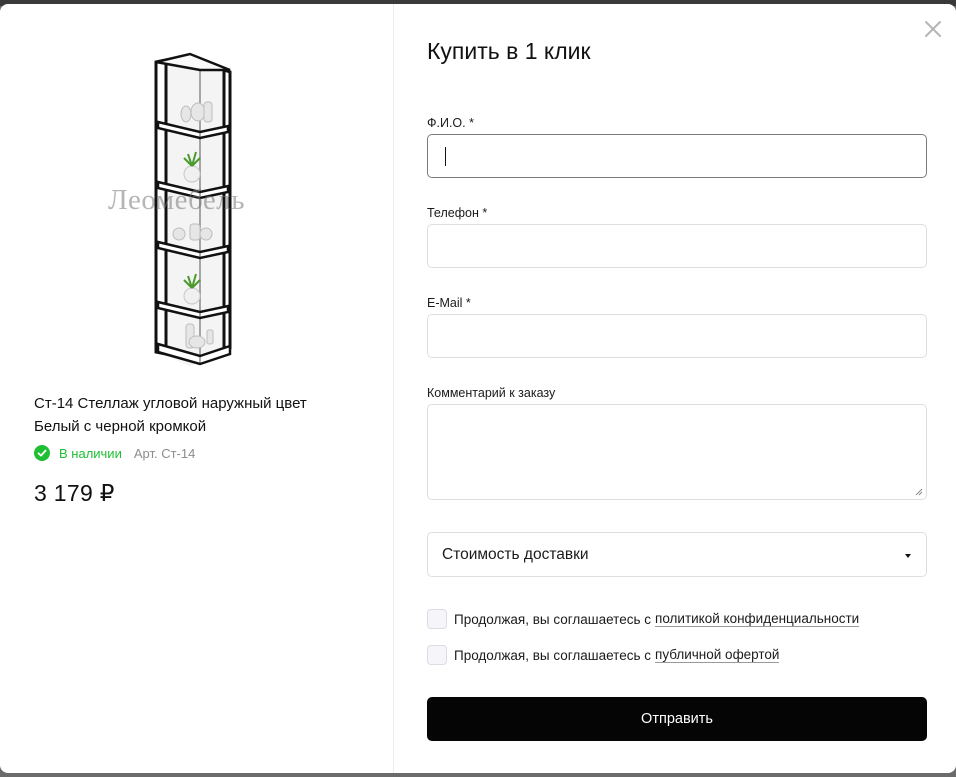 The width and height of the screenshot is (956, 777). I want to click on form-title: Купить в 1 клик, so click(509, 51).